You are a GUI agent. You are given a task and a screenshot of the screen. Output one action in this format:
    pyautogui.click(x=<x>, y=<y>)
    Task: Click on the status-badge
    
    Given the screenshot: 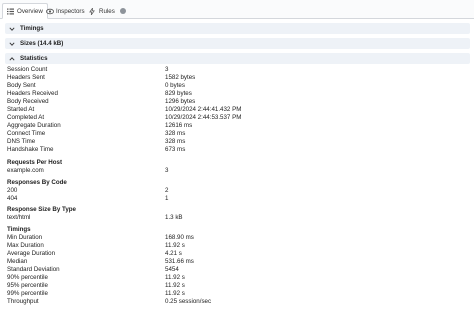 What is the action you would take?
    pyautogui.click(x=122, y=11)
    